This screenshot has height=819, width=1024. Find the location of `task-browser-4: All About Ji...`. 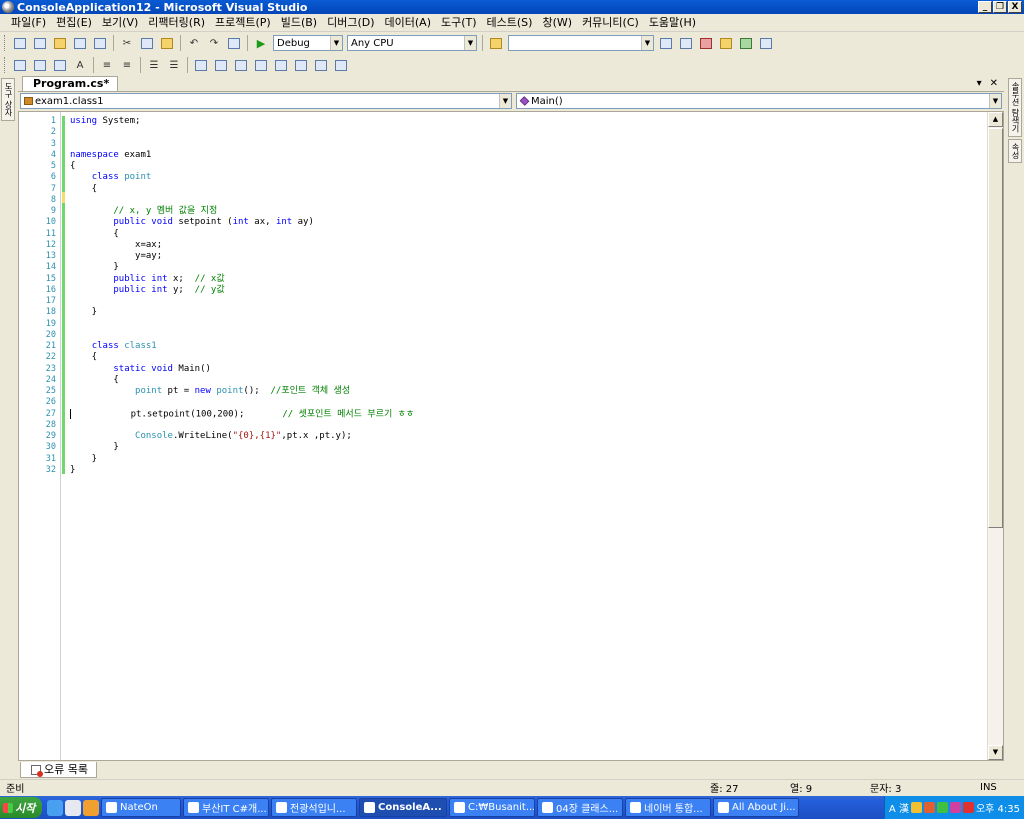

task-browser-4: All About Ji... is located at coordinates (756, 807).